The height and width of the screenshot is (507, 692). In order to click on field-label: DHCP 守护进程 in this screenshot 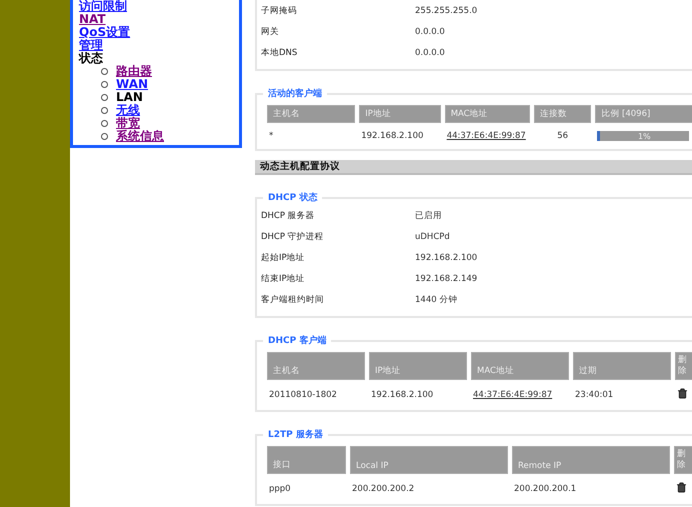, I will do `click(293, 236)`.